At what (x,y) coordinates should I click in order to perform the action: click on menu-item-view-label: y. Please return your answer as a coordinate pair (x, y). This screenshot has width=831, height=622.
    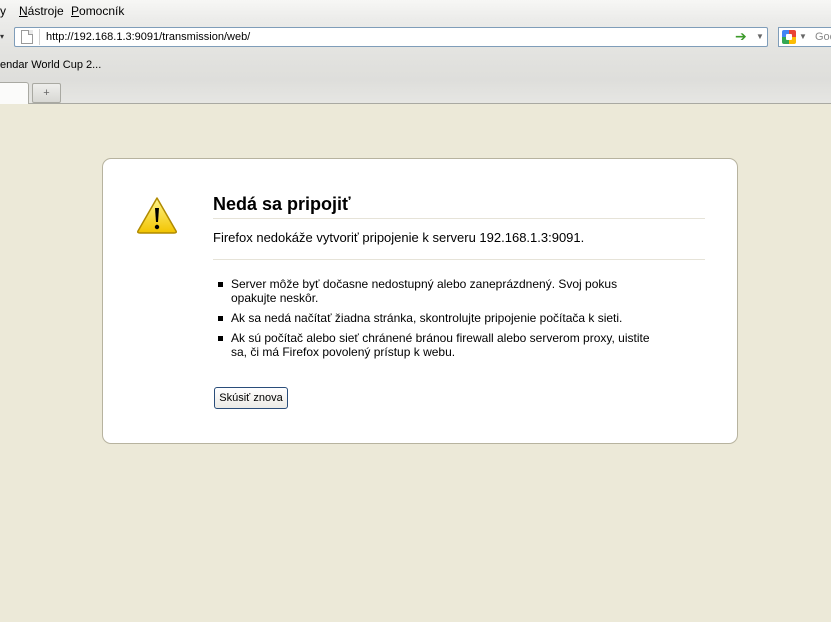
    Looking at the image, I should click on (3, 11).